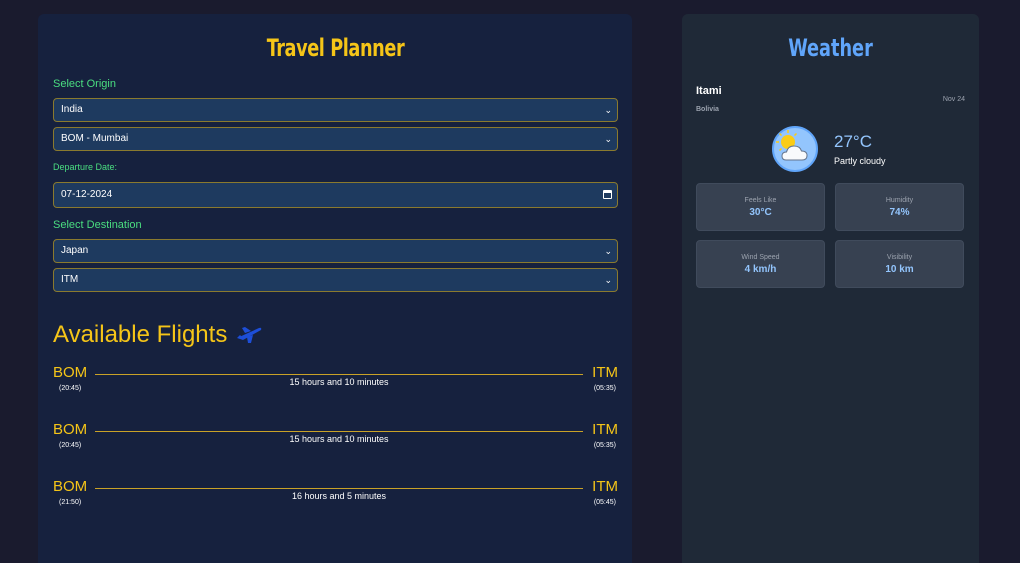 Image resolution: width=1020 pixels, height=563 pixels. Describe the element at coordinates (97, 225) in the screenshot. I see `destination-label: Select Destination` at that location.